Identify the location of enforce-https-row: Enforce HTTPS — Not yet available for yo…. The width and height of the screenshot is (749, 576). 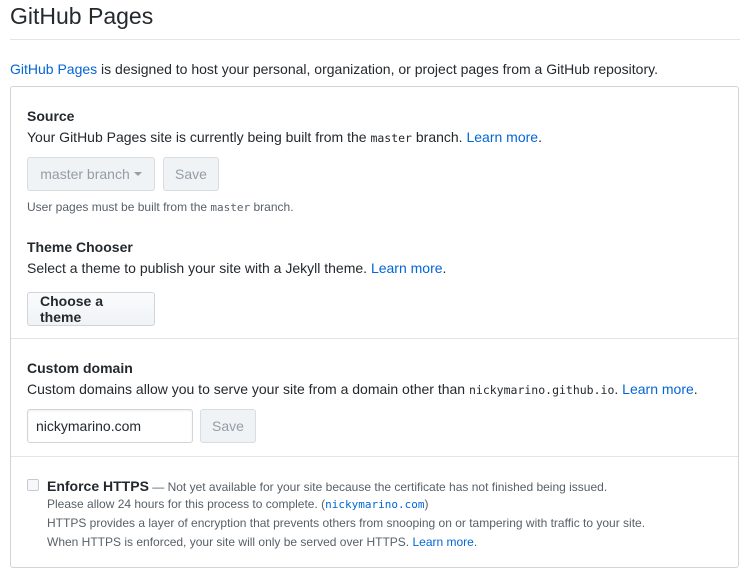
(374, 486).